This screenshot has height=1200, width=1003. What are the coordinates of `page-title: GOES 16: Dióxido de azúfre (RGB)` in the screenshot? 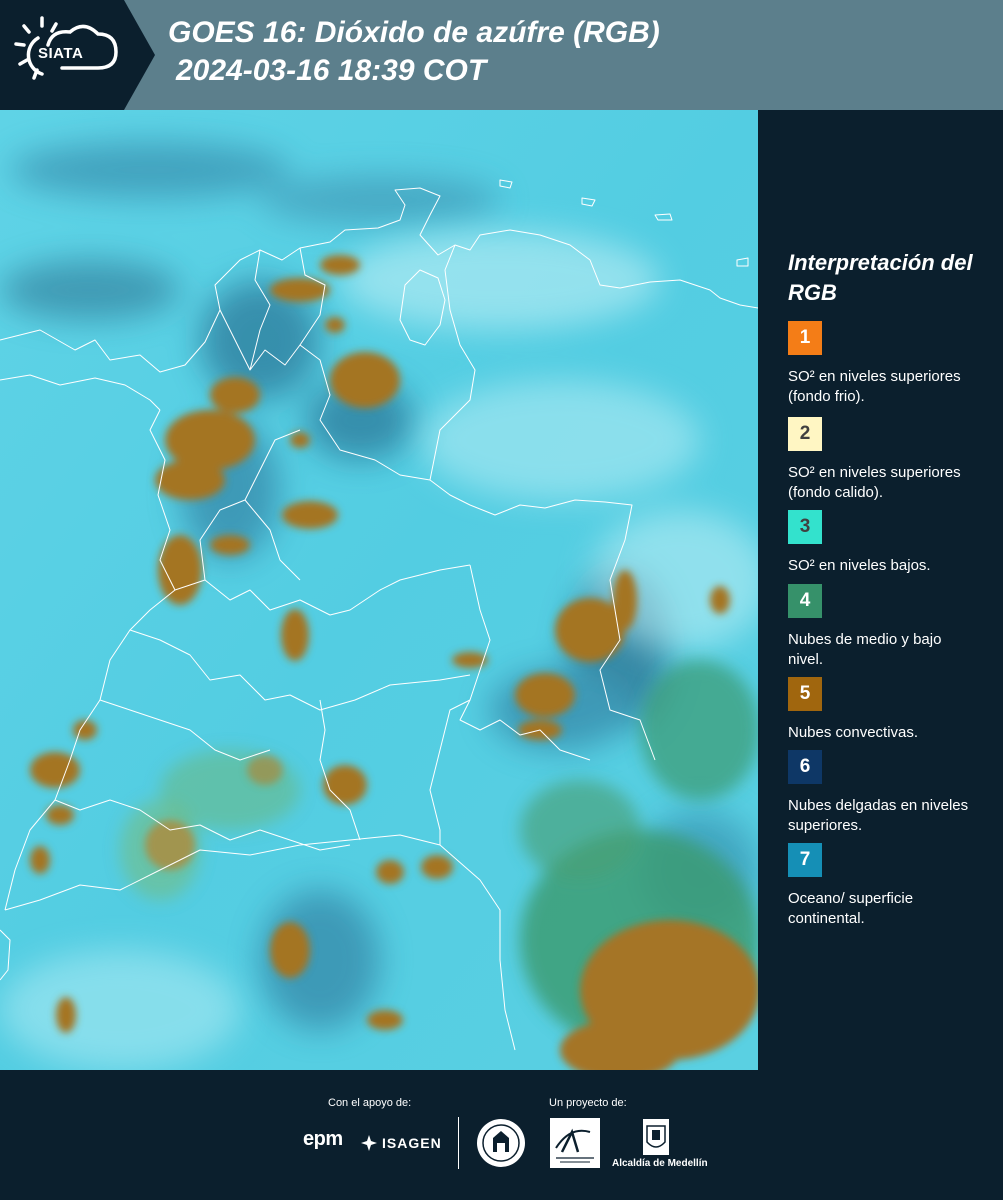 It's located at (414, 32).